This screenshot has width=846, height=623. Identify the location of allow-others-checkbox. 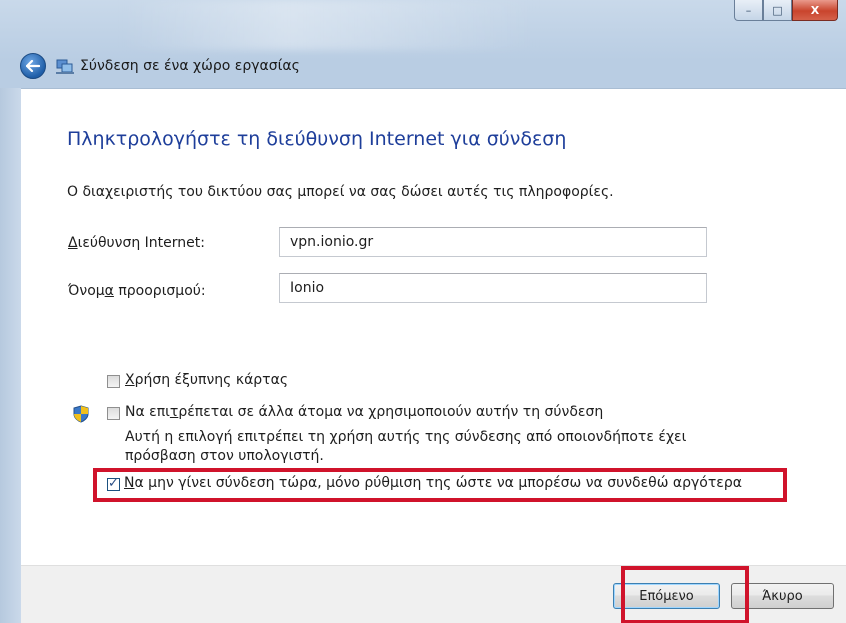
(113, 413).